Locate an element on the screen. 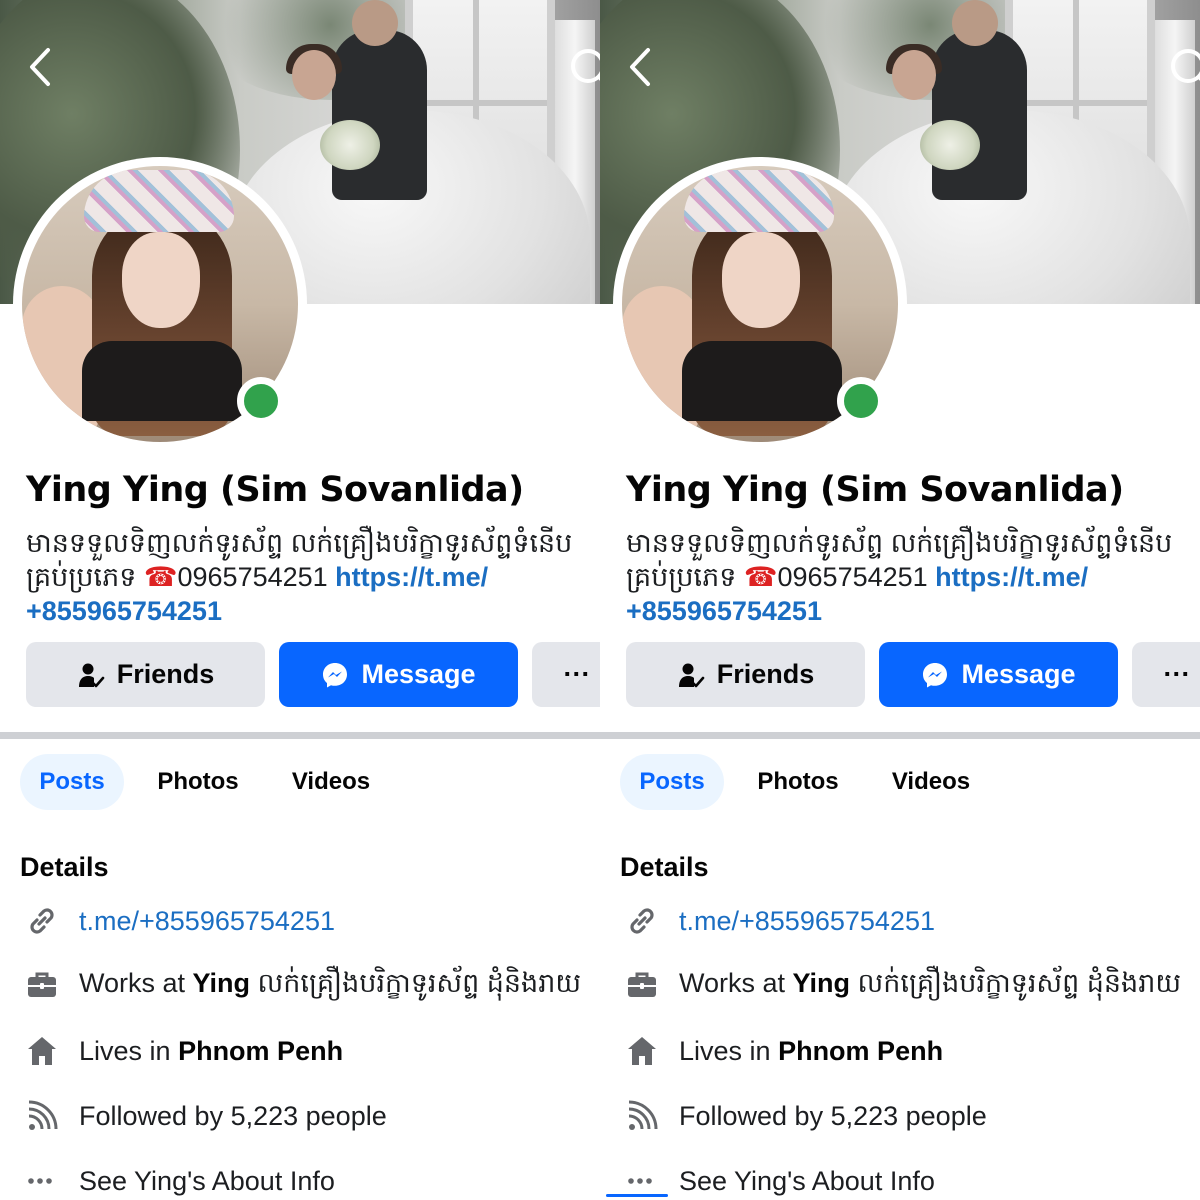  briefcase-icon is located at coordinates (42, 986).